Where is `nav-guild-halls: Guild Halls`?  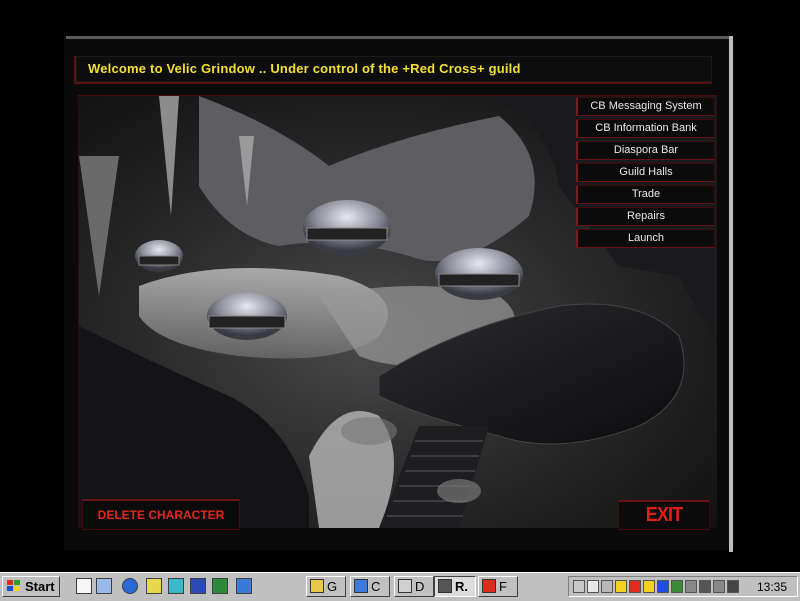
nav-guild-halls: Guild Halls is located at coordinates (645, 172).